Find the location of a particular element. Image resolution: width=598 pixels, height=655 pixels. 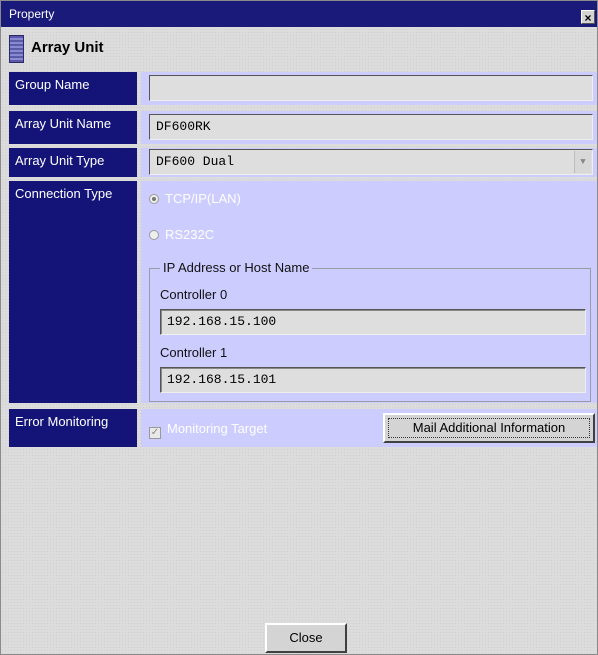

array-unit-type-area: DF600 Dual ▼ is located at coordinates (369, 162).